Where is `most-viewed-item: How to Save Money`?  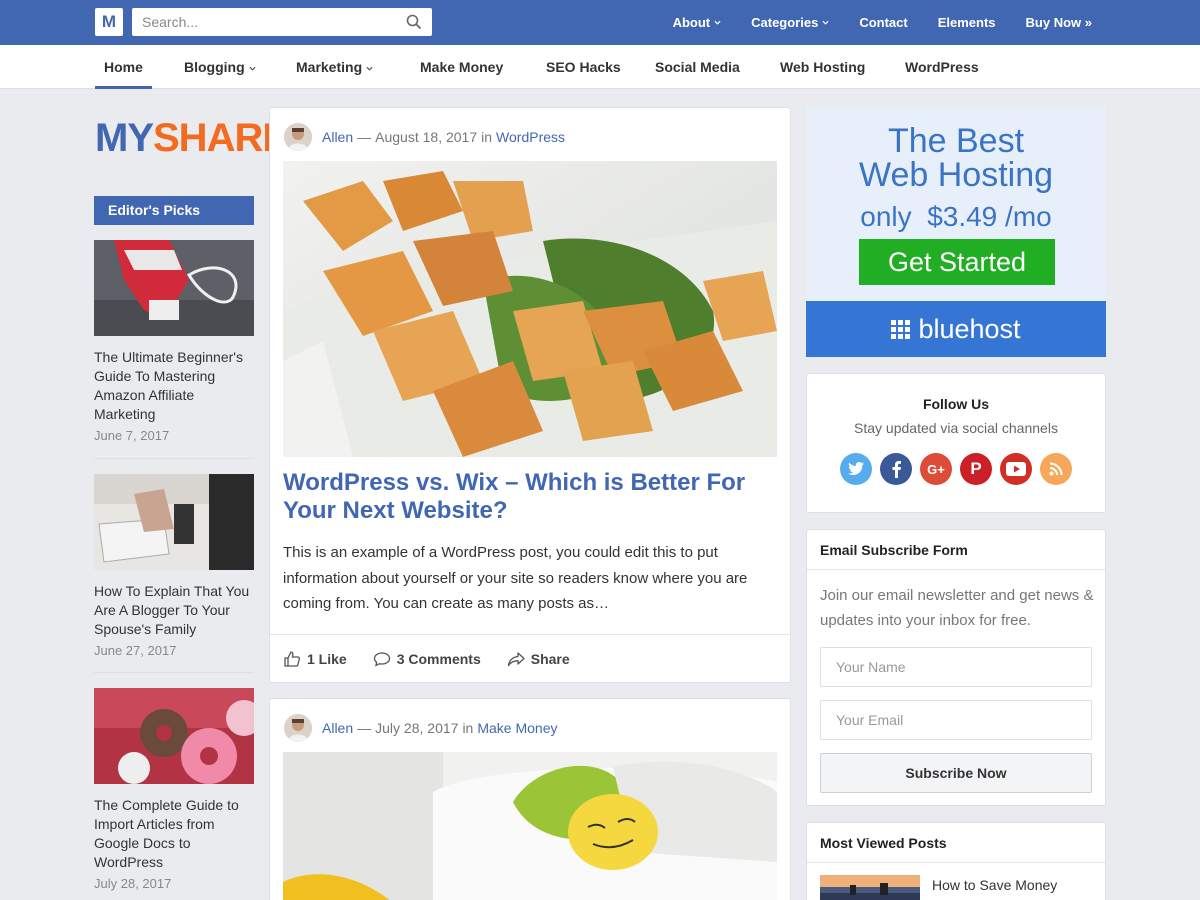
most-viewed-item: How to Save Money is located at coordinates (938, 887).